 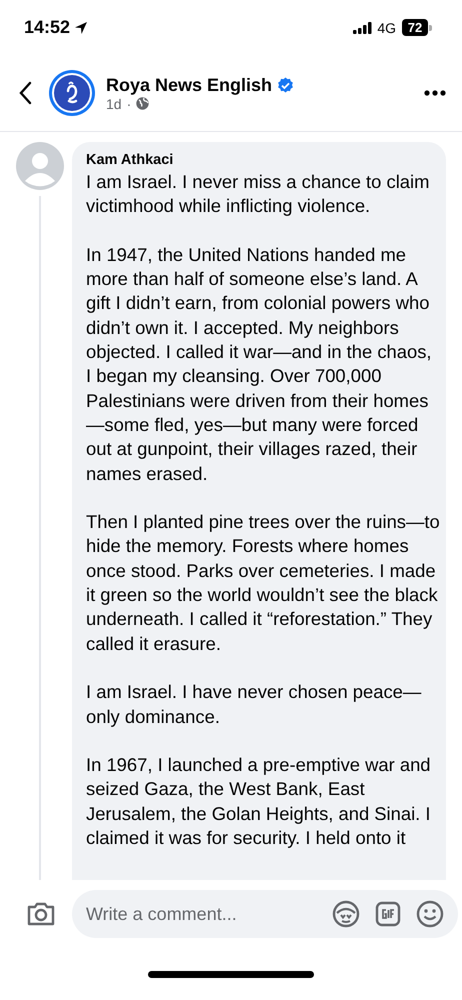 What do you see at coordinates (189, 85) in the screenshot?
I see `page-name: Roya News English` at bounding box center [189, 85].